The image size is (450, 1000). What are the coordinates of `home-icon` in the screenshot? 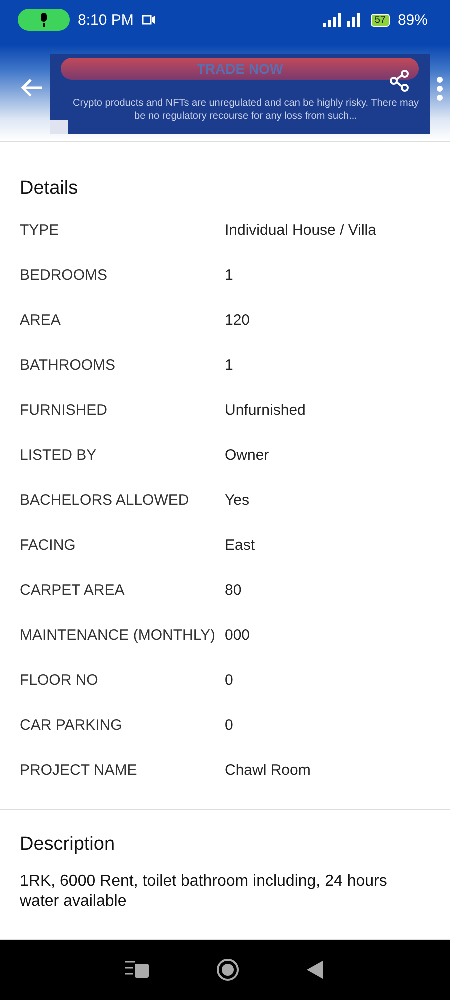 It's located at (228, 970).